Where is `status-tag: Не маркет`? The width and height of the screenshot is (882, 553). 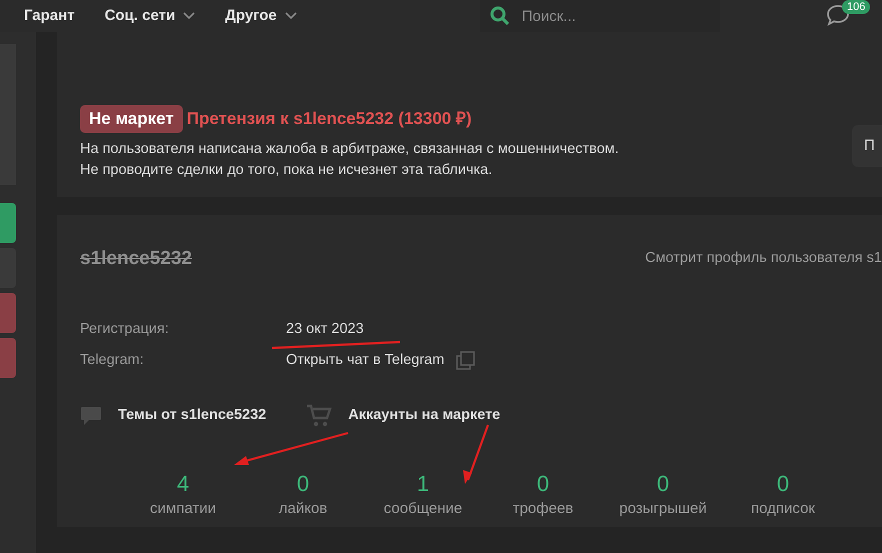 status-tag: Не маркет is located at coordinates (131, 118).